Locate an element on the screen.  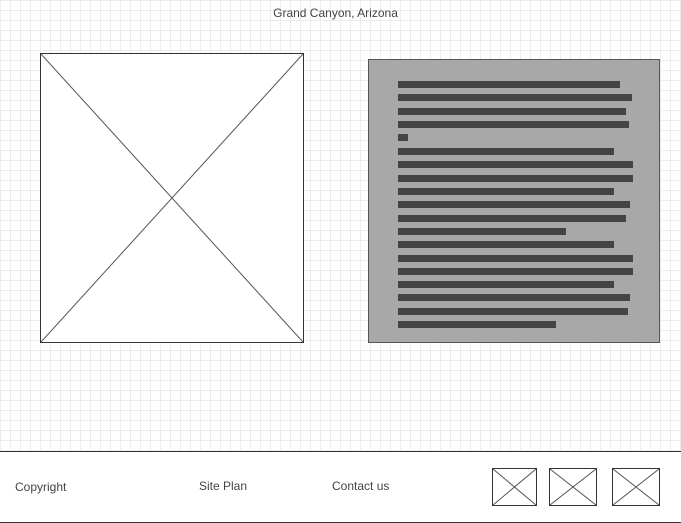
copyright-link: Copyright is located at coordinates (40, 487).